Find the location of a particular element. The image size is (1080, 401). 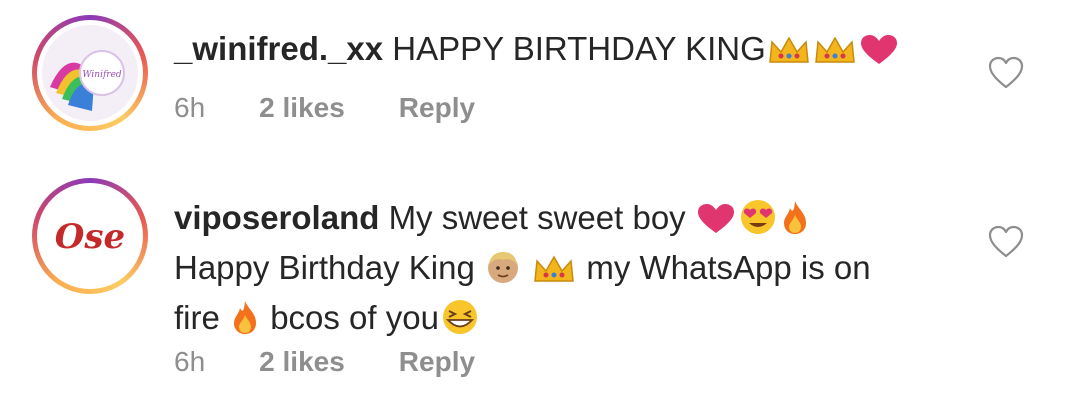

heart-eyes-icon is located at coordinates (758, 222).